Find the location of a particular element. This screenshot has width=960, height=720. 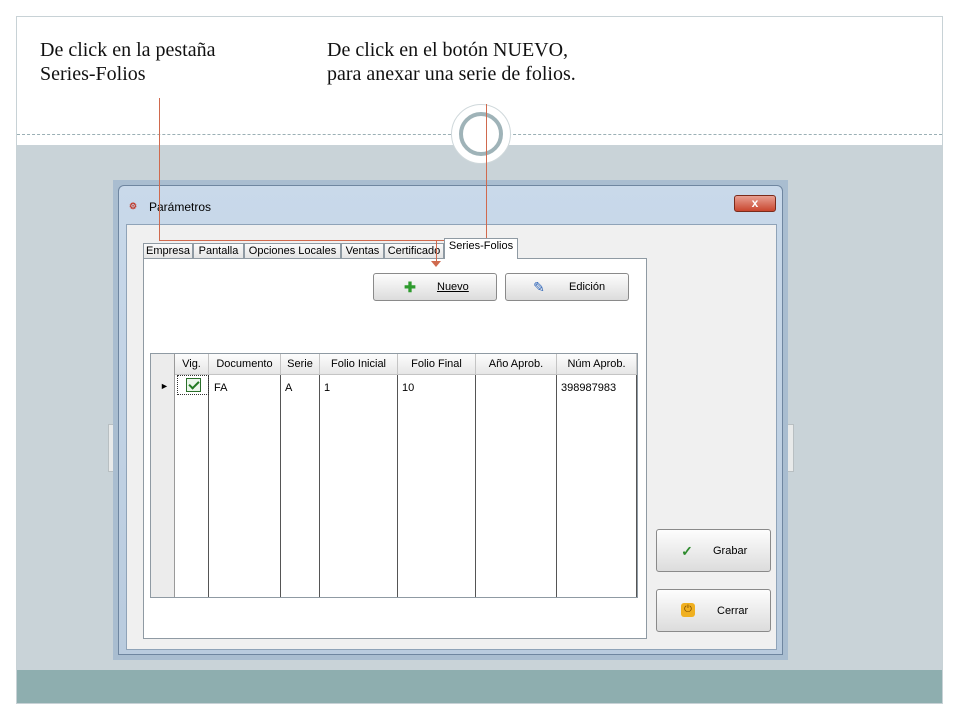

grid-column-folio-final is located at coordinates (437, 486).